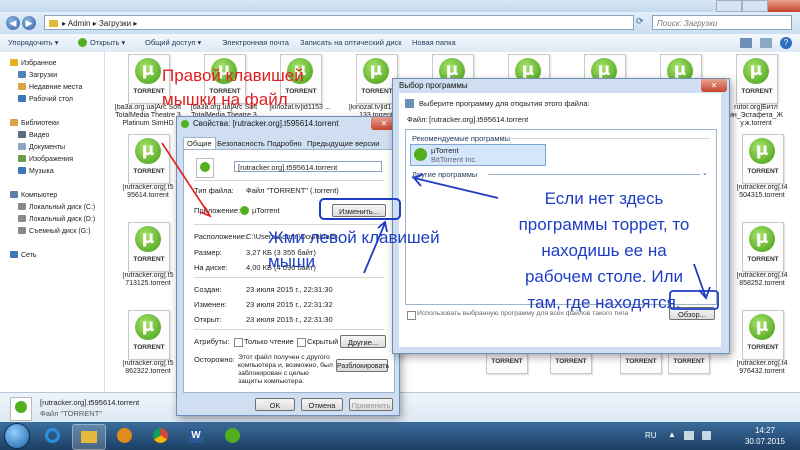 The width and height of the screenshot is (800, 450). What do you see at coordinates (455, 186) in the screenshot?
I see `blue-arrow-programs` at bounding box center [455, 186].